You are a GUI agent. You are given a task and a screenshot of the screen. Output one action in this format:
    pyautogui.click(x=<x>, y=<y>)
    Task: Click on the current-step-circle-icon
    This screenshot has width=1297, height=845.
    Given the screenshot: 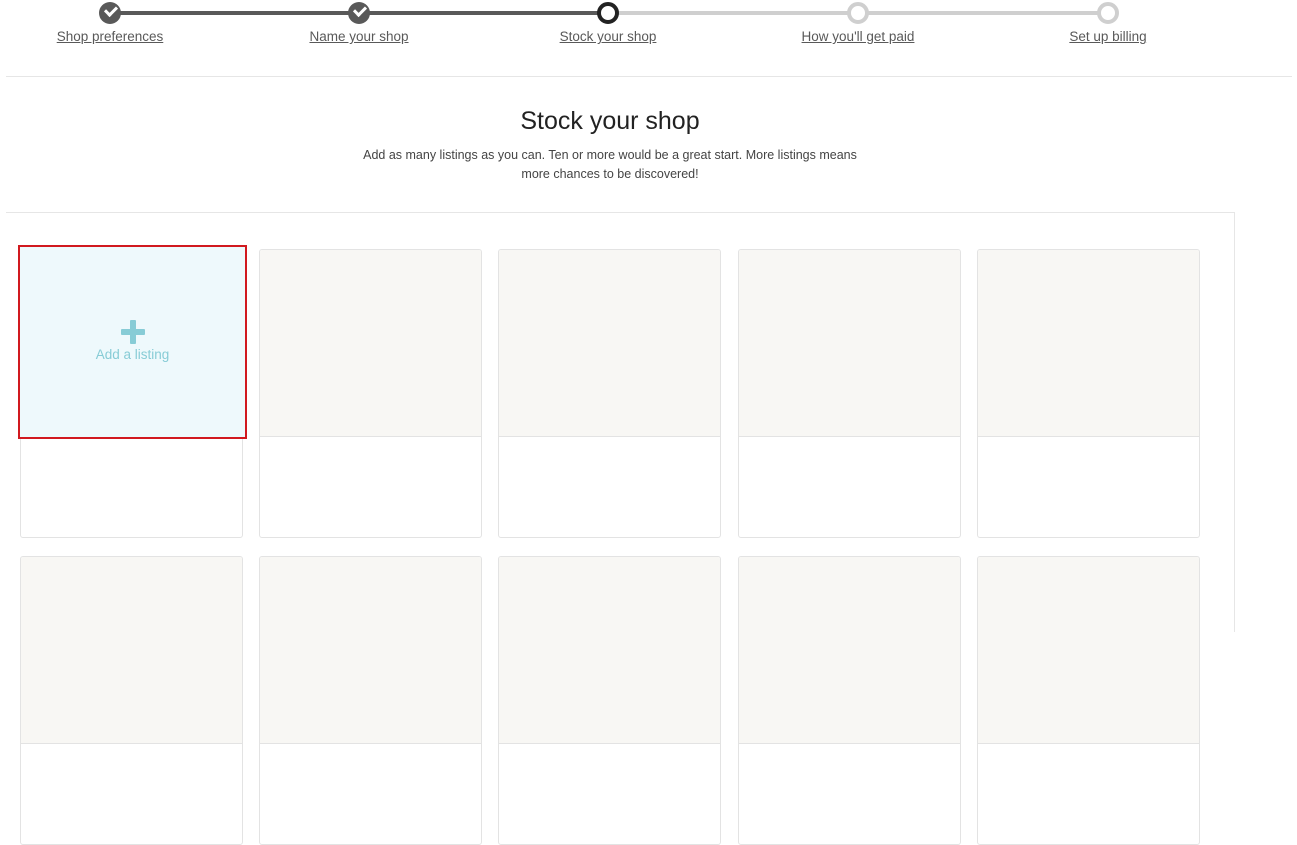 What is the action you would take?
    pyautogui.click(x=608, y=13)
    